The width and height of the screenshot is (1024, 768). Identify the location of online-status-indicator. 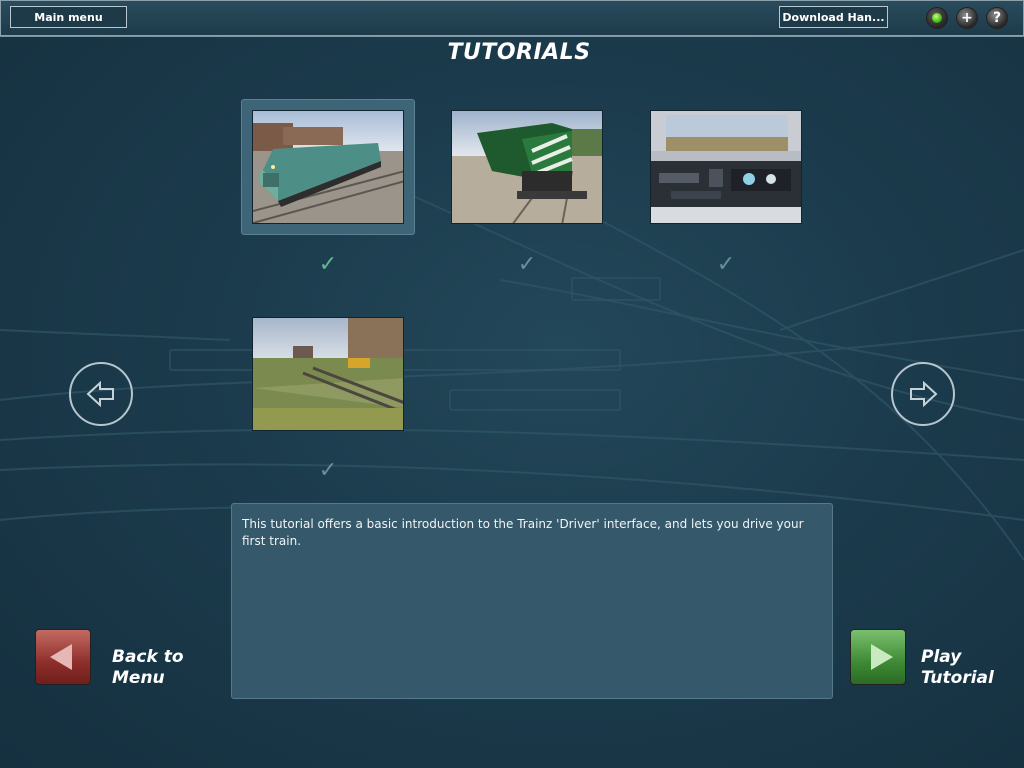
(937, 18).